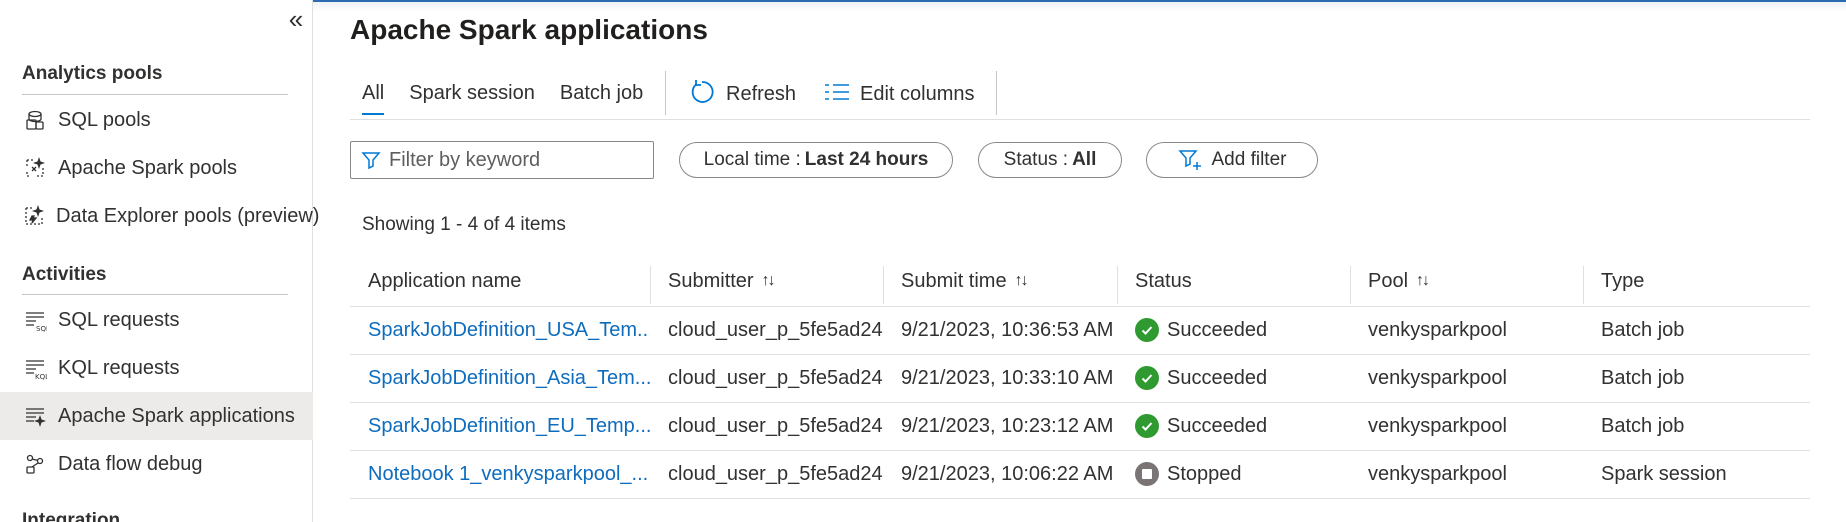 The height and width of the screenshot is (522, 1846). Describe the element at coordinates (837, 94) in the screenshot. I see `edit-columns-icon` at that location.